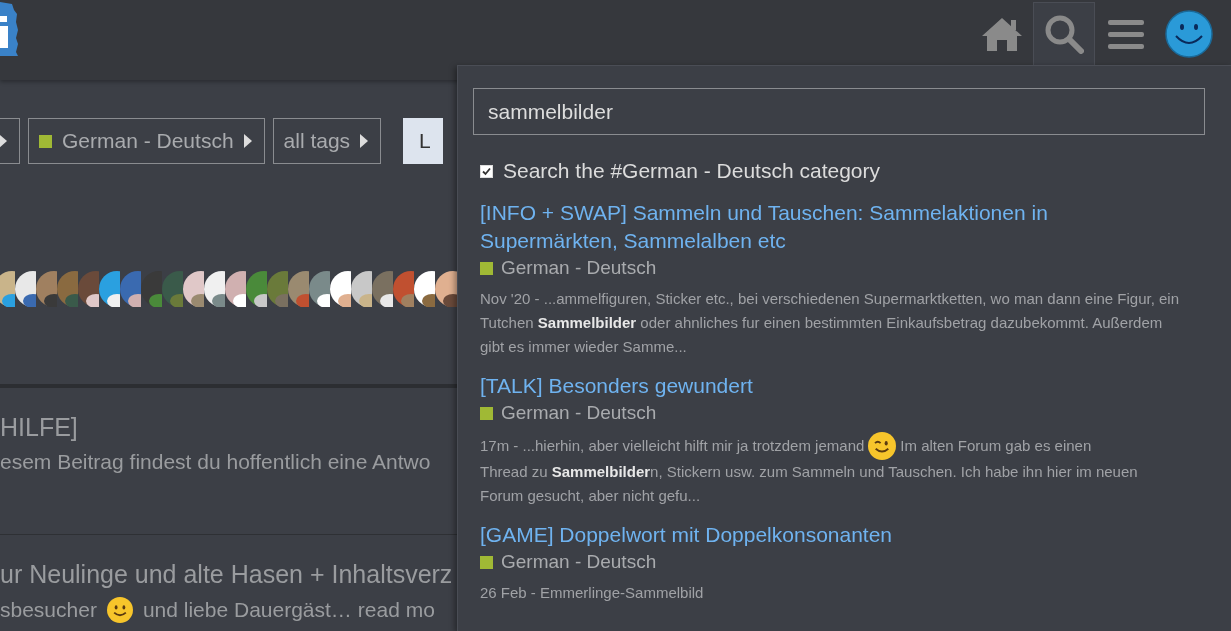 The height and width of the screenshot is (631, 1231). I want to click on read-more-link: read mo, so click(396, 610).